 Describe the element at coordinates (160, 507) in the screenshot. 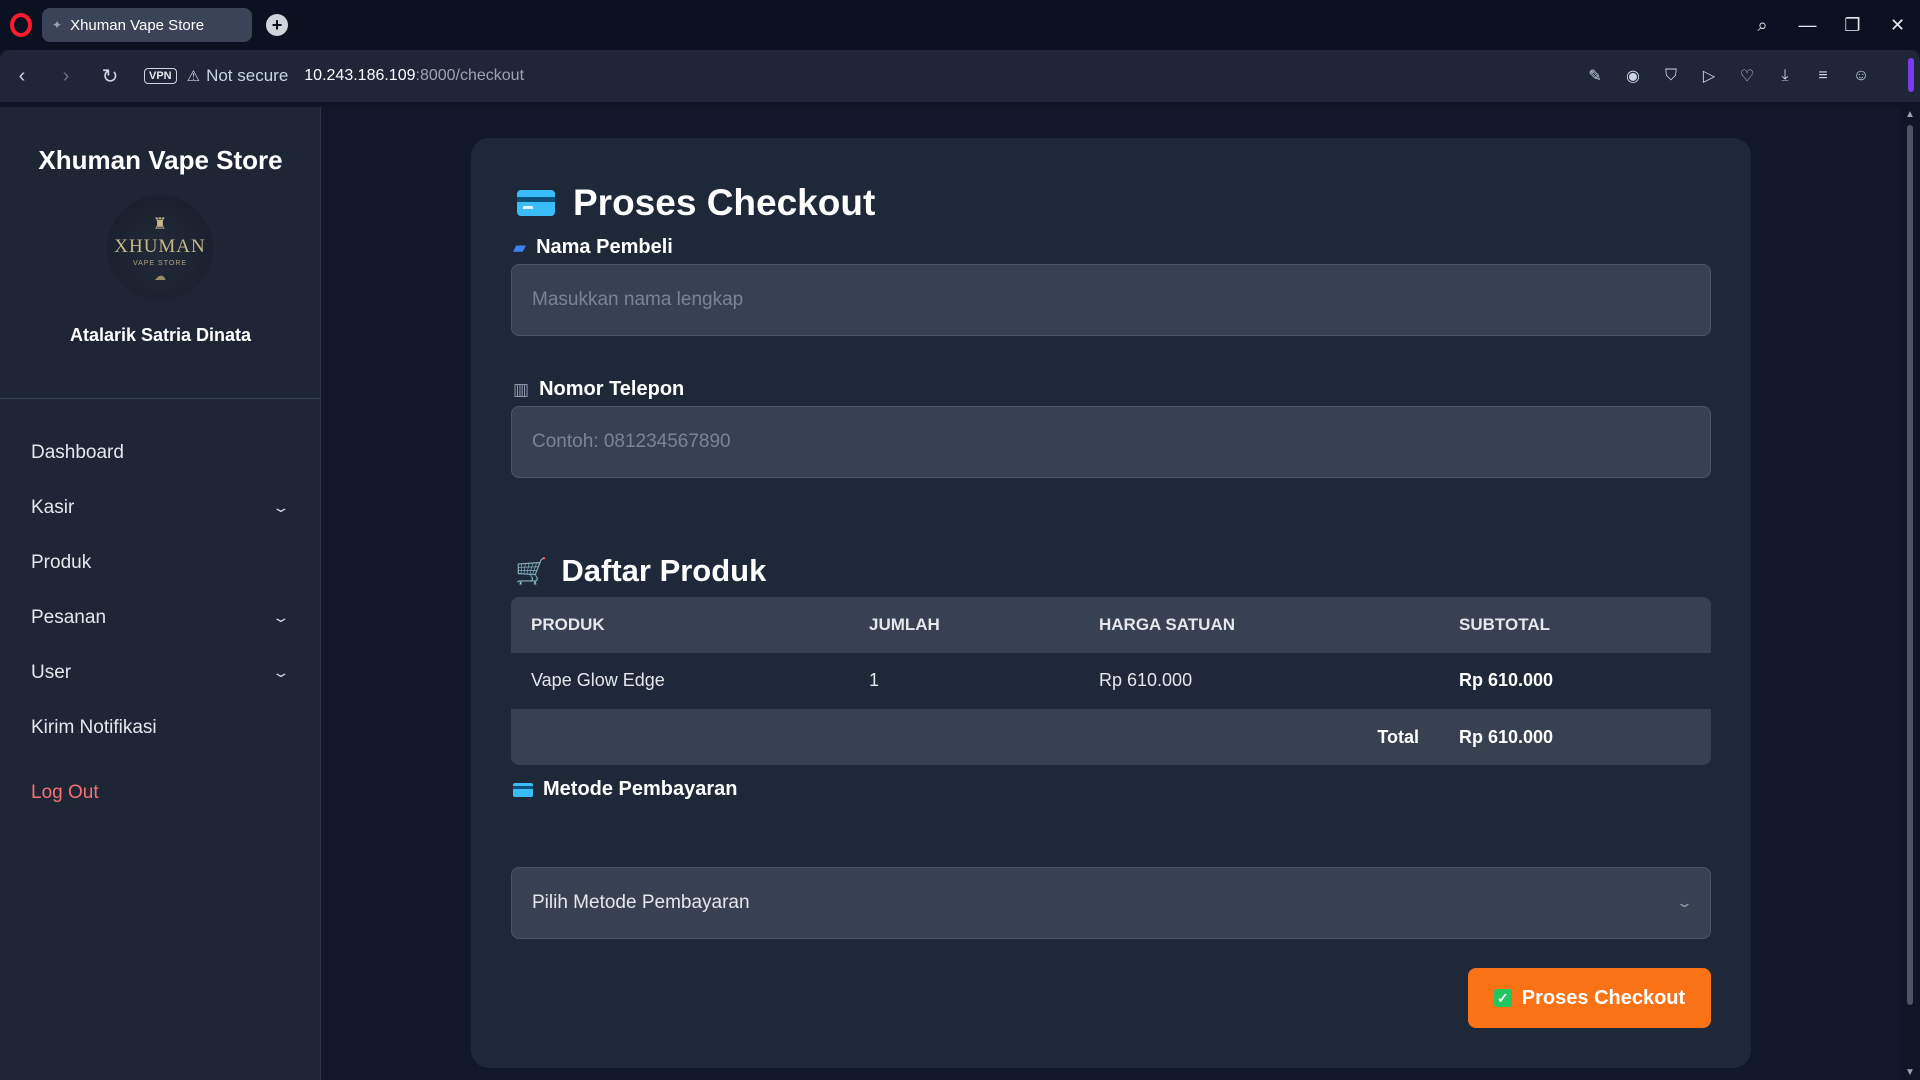

I see `sidebar-item-kasir: Kasir ⌄` at that location.